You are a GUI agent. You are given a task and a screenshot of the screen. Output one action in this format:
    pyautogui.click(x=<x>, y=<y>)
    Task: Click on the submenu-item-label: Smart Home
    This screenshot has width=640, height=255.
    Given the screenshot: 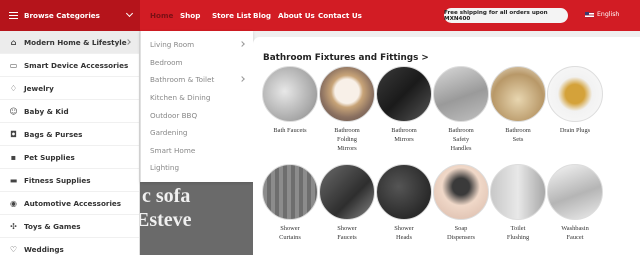 What is the action you would take?
    pyautogui.click(x=173, y=150)
    